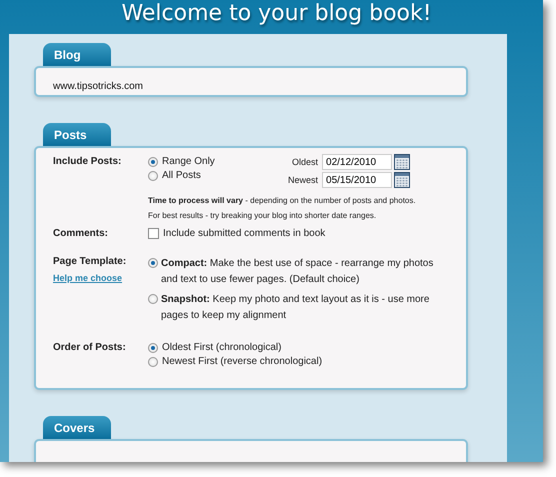 Image resolution: width=556 pixels, height=477 pixels. What do you see at coordinates (244, 233) in the screenshot?
I see `option-label: Include submitted comments in book` at bounding box center [244, 233].